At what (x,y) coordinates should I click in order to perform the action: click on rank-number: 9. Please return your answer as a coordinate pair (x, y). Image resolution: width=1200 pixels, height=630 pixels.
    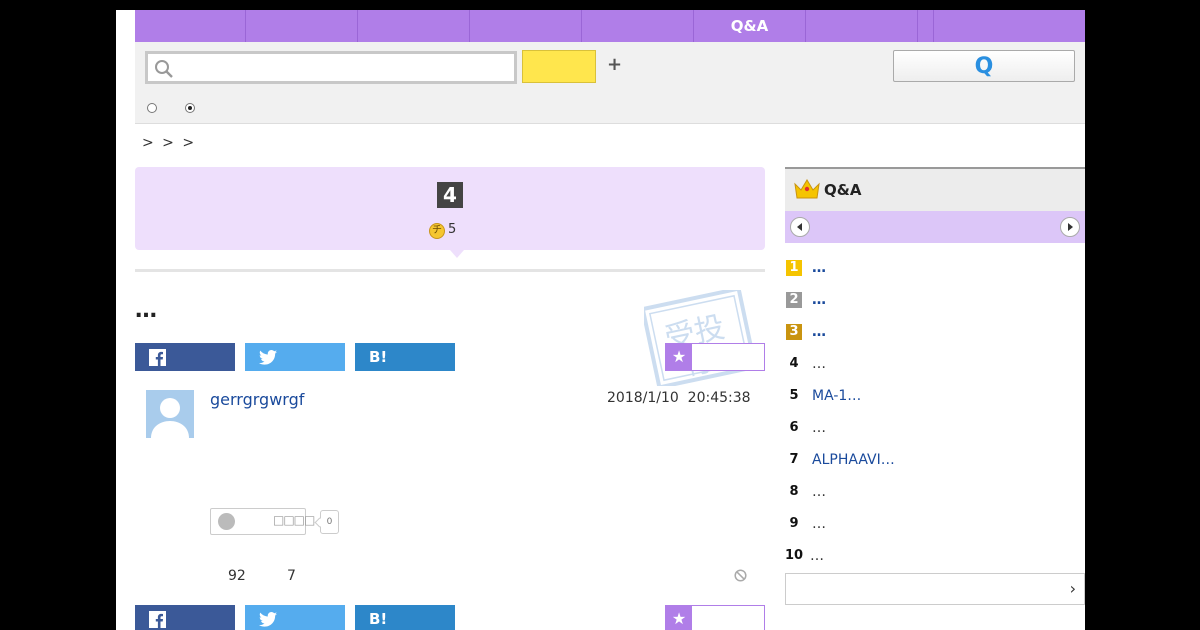
    Looking at the image, I should click on (794, 523).